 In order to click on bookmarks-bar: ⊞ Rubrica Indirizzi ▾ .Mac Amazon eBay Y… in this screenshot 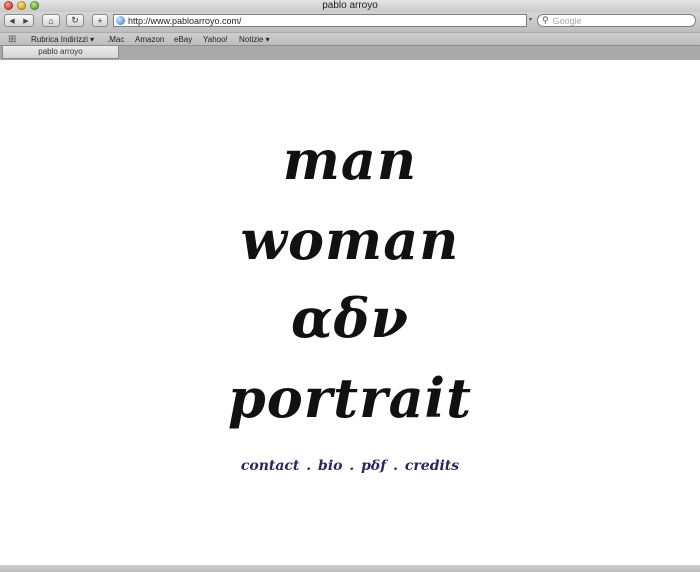, I will do `click(350, 39)`.